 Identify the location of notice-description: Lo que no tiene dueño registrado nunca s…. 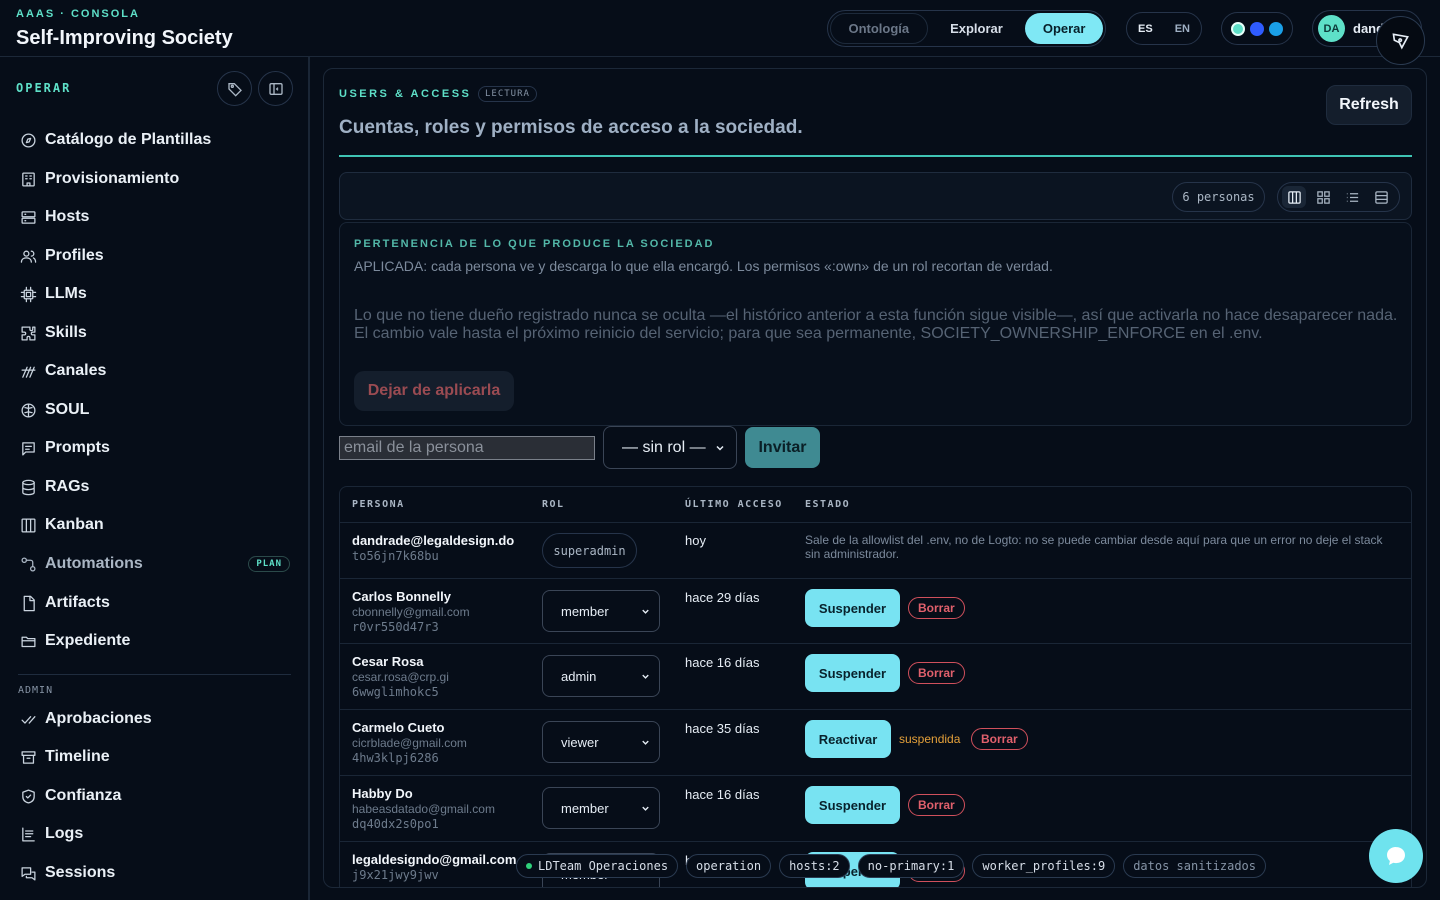
(876, 324).